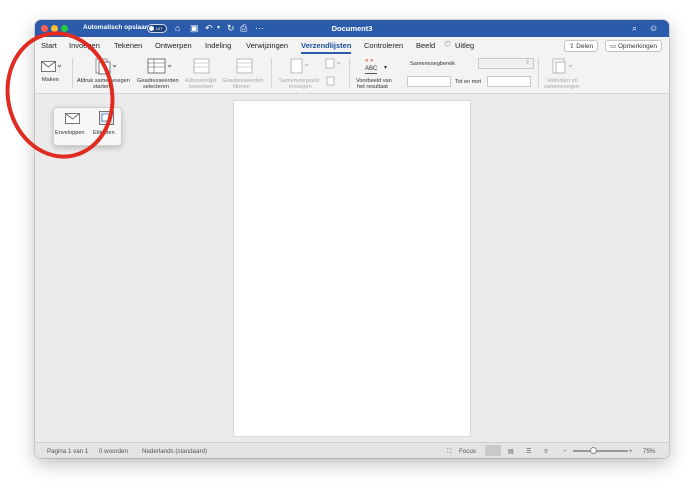 The image size is (700, 496). Describe the element at coordinates (156, 87) in the screenshot. I see `geadres-label-2: selecteren` at that location.